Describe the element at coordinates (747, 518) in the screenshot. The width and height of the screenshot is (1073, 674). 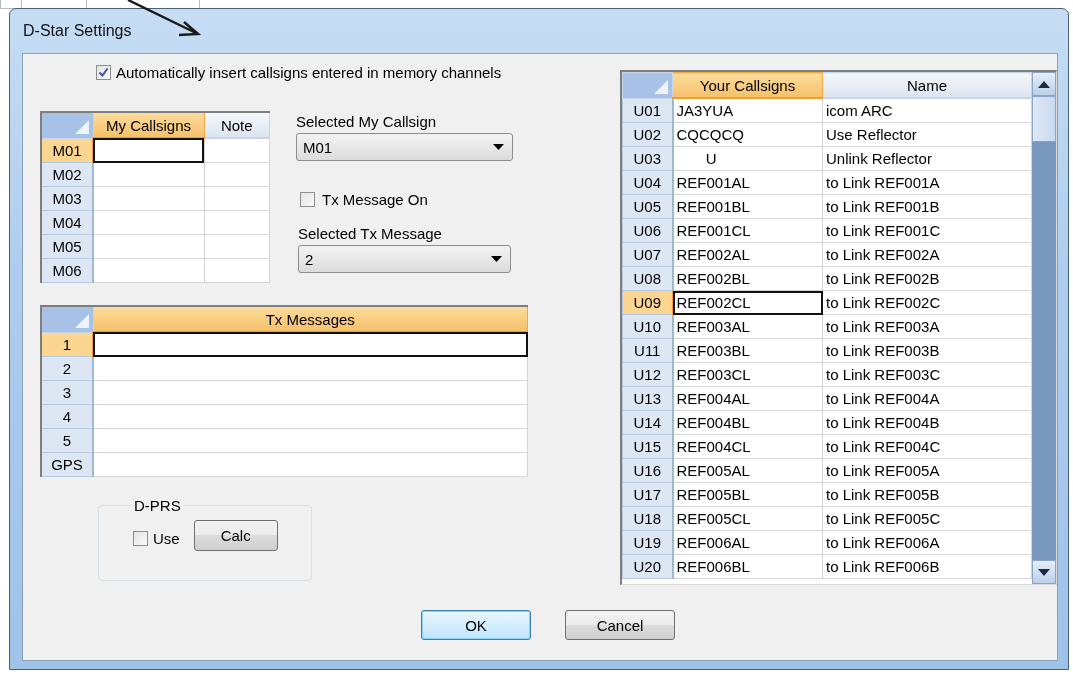
I see `callsign-cell: REF005CL` at that location.